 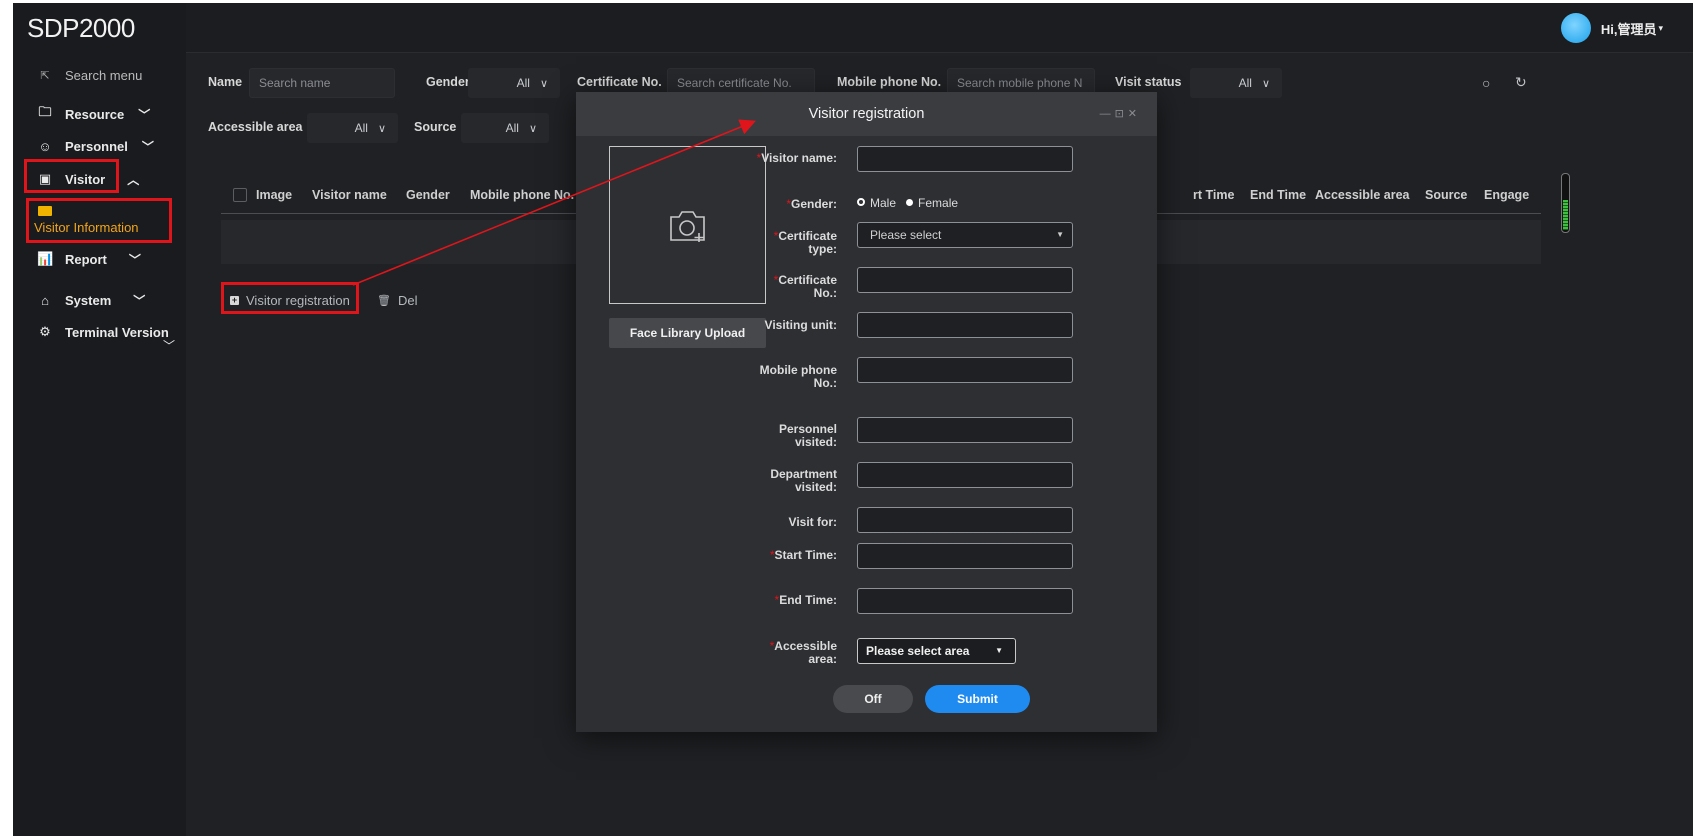 I want to click on search-menu-icon: ⇱, so click(x=45, y=75).